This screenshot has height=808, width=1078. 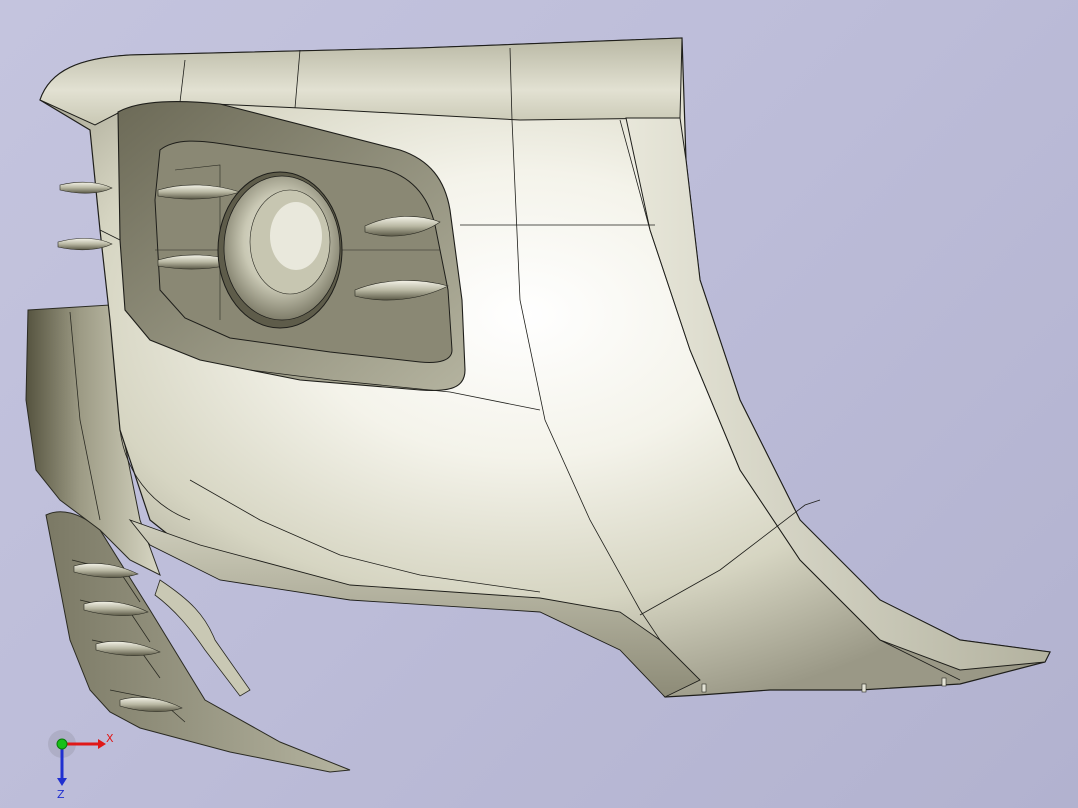 What do you see at coordinates (81, 765) in the screenshot?
I see `view-triad: X Z` at bounding box center [81, 765].